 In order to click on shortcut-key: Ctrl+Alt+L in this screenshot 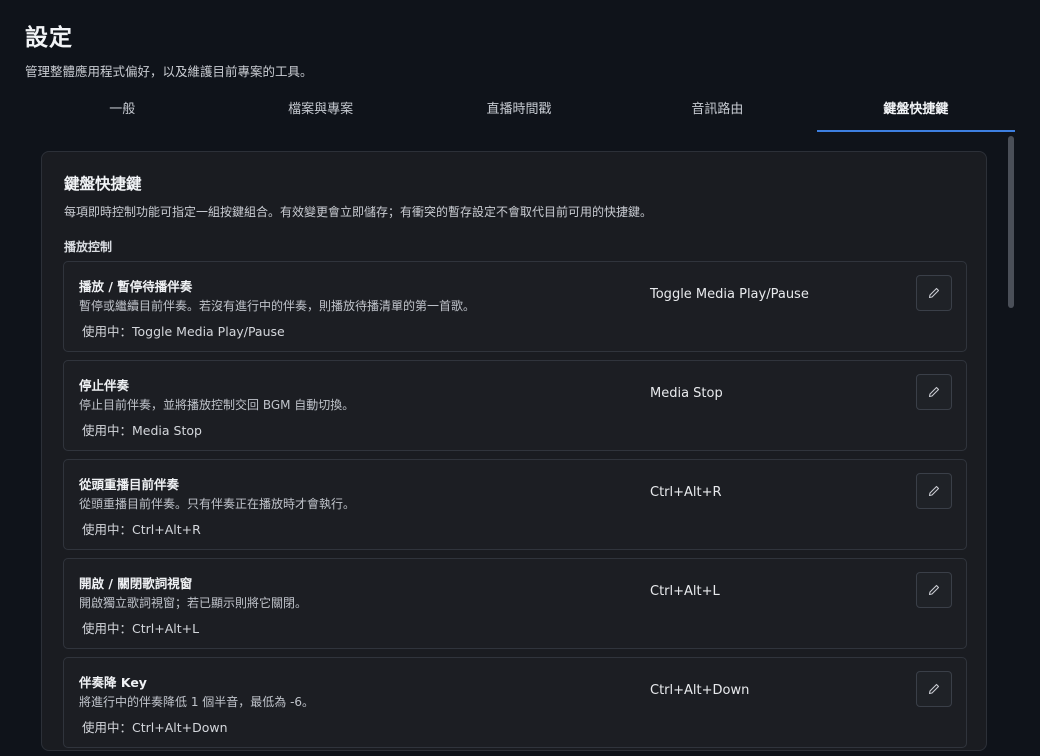, I will do `click(685, 591)`.